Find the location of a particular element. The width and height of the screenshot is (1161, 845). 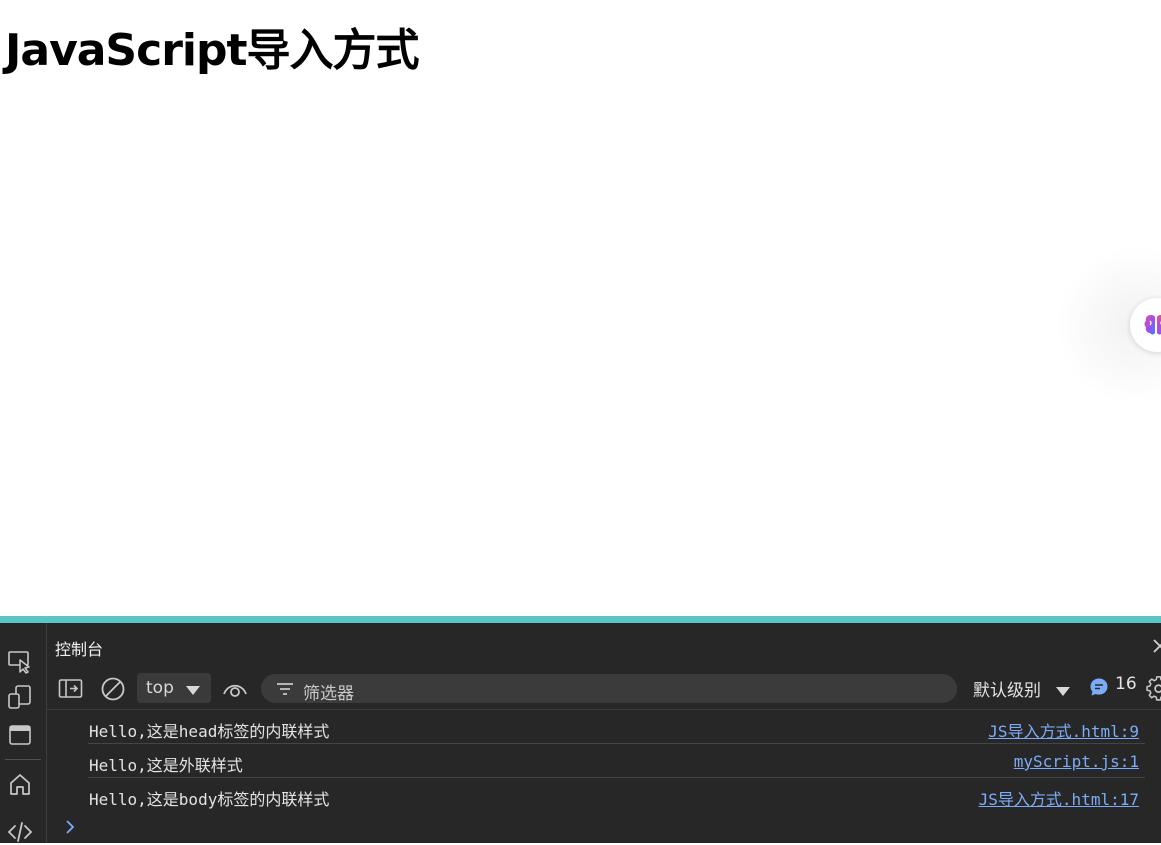

close-icon is located at coordinates (1156, 646).